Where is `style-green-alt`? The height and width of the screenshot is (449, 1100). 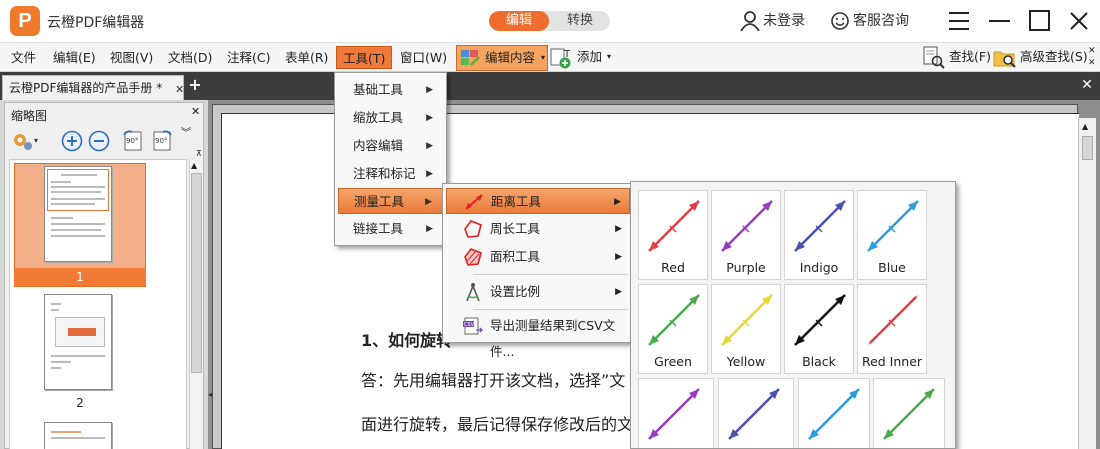 style-green-alt is located at coordinates (909, 413).